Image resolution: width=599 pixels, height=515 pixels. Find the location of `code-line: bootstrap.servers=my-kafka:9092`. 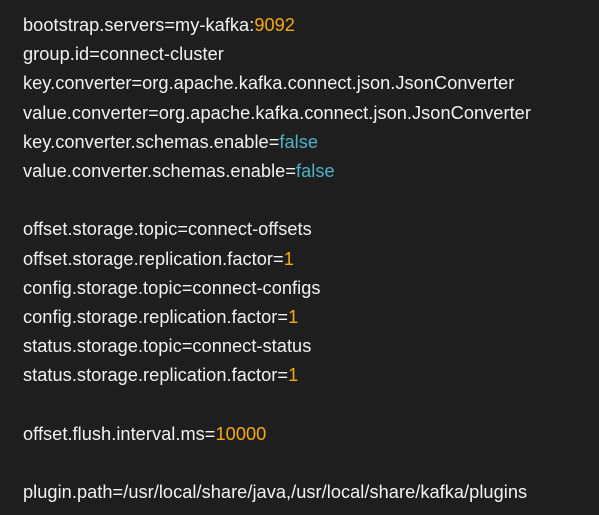

code-line: bootstrap.servers=my-kafka:9092 is located at coordinates (311, 25).